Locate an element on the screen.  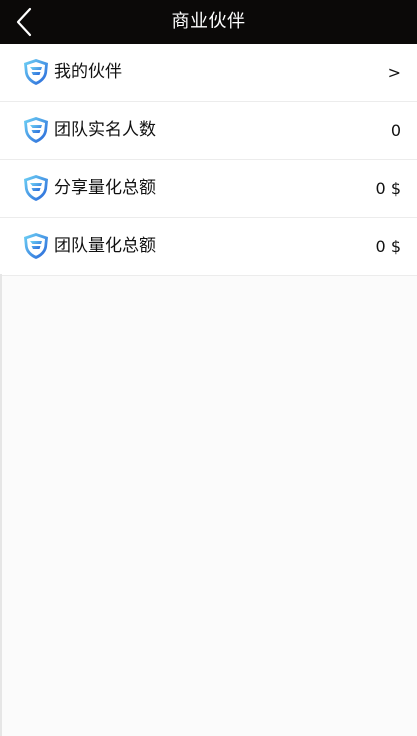
list-item-team-verified-count: 团队实名人数 0 is located at coordinates (208, 131).